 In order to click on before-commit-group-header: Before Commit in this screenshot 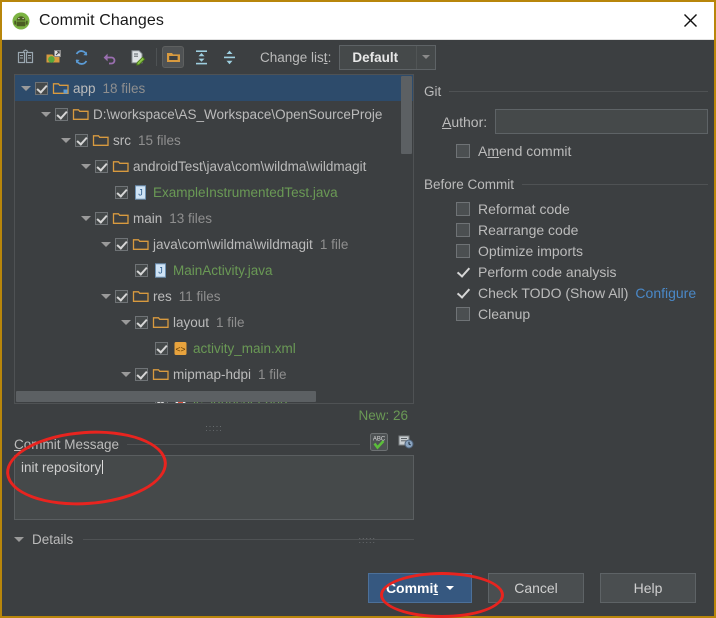, I will do `click(566, 184)`.